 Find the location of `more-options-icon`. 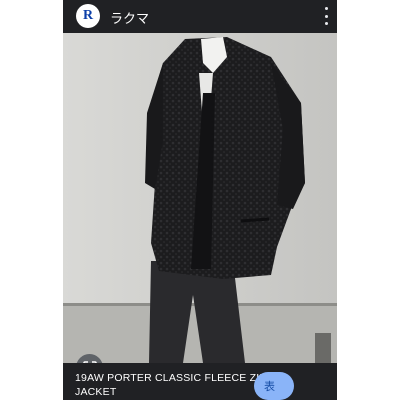

more-options-icon is located at coordinates (326, 16).